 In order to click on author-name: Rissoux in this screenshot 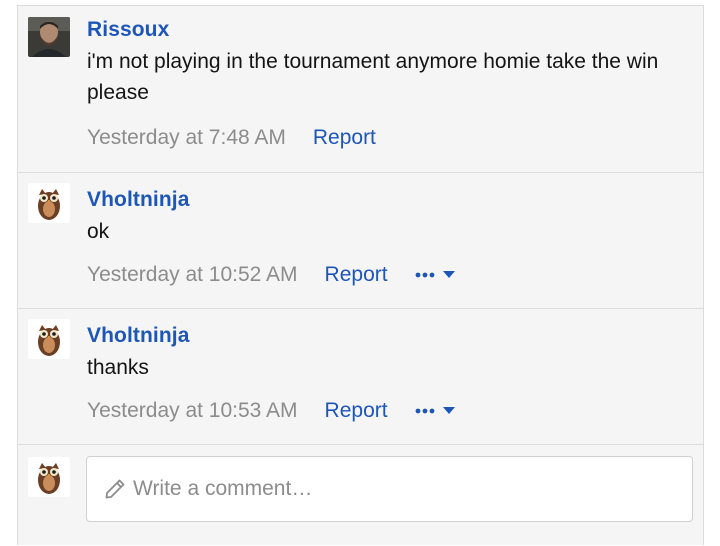, I will do `click(128, 30)`.